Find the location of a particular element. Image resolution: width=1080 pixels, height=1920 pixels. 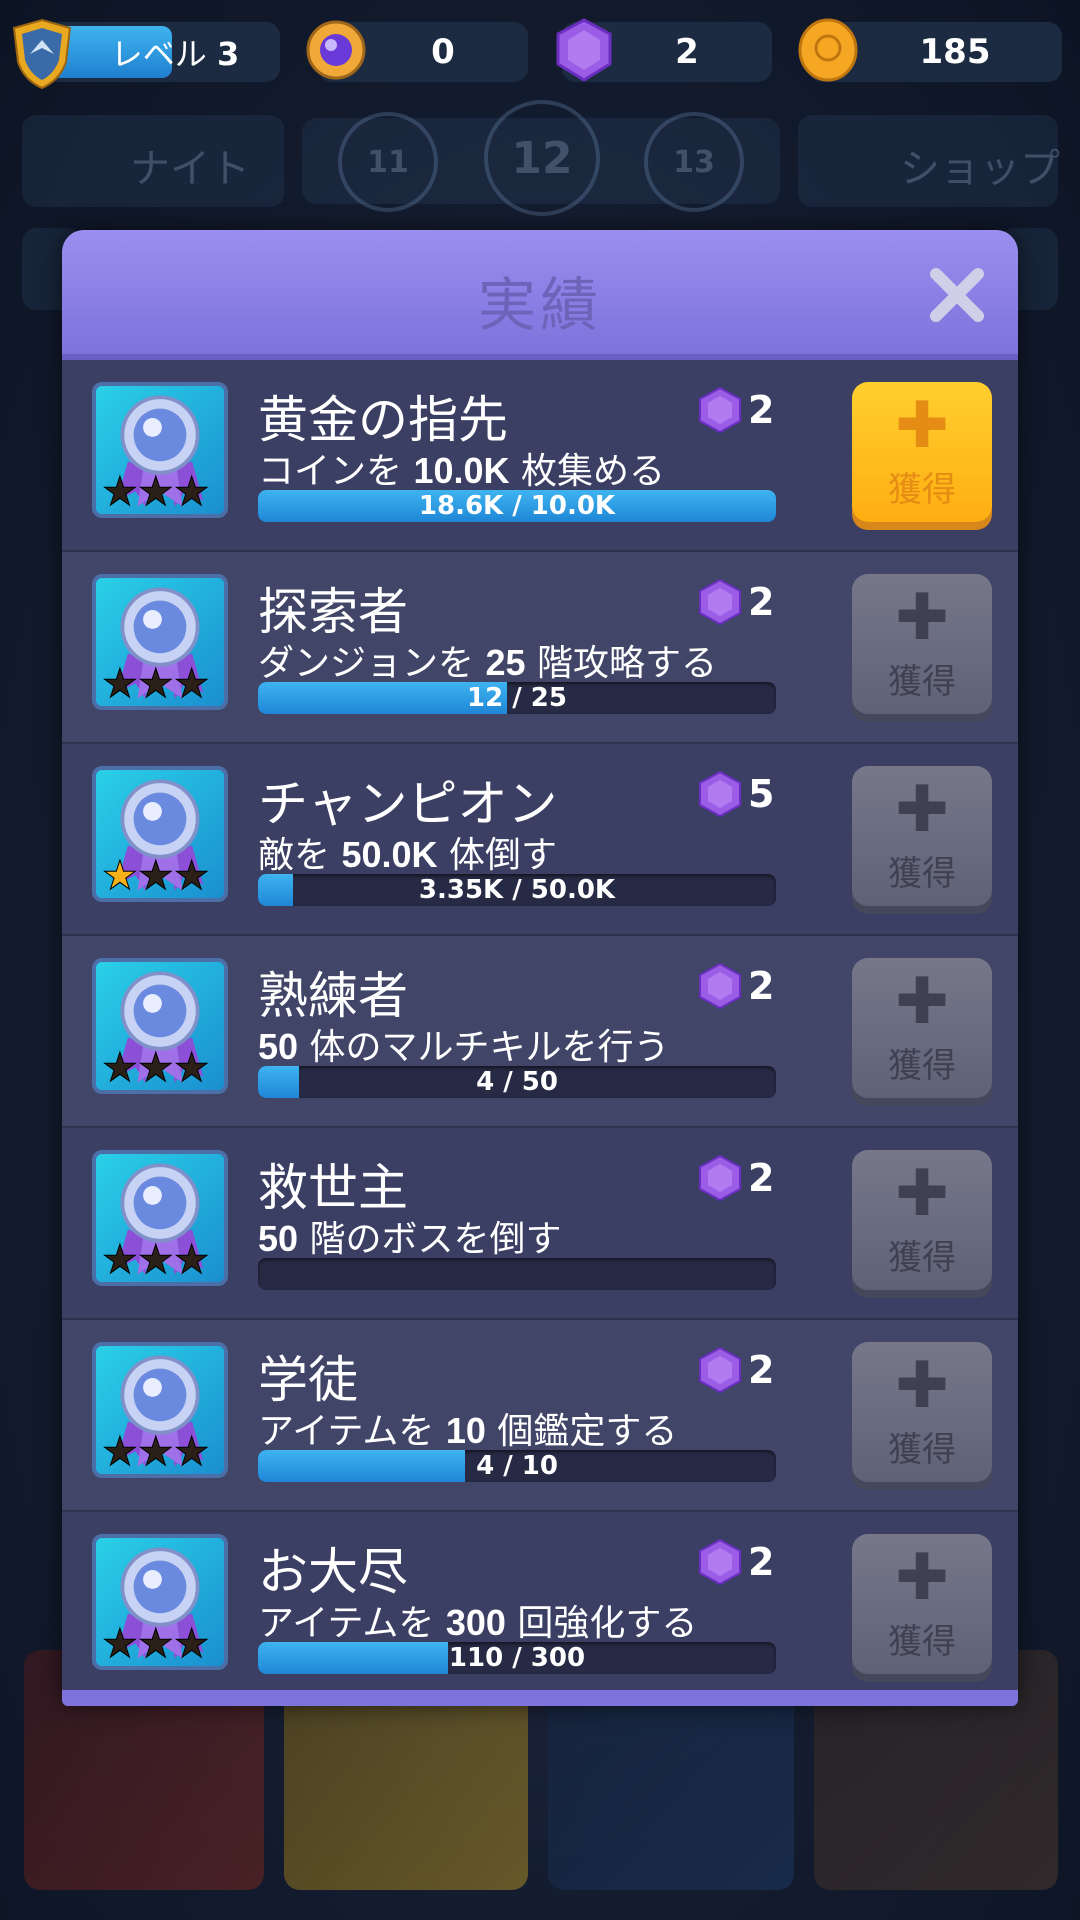

progress-bar: 18.6K / 10.0K is located at coordinates (517, 506).